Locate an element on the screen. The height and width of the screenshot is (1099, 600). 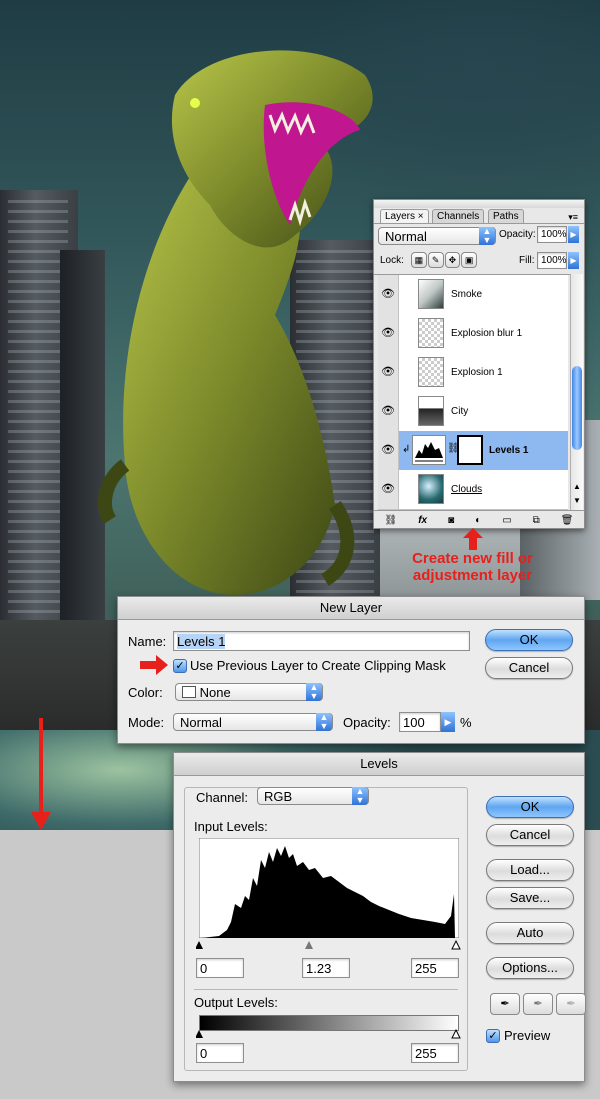
layer-row-clouds: 👁 Clouds is located at coordinates (473, 490).